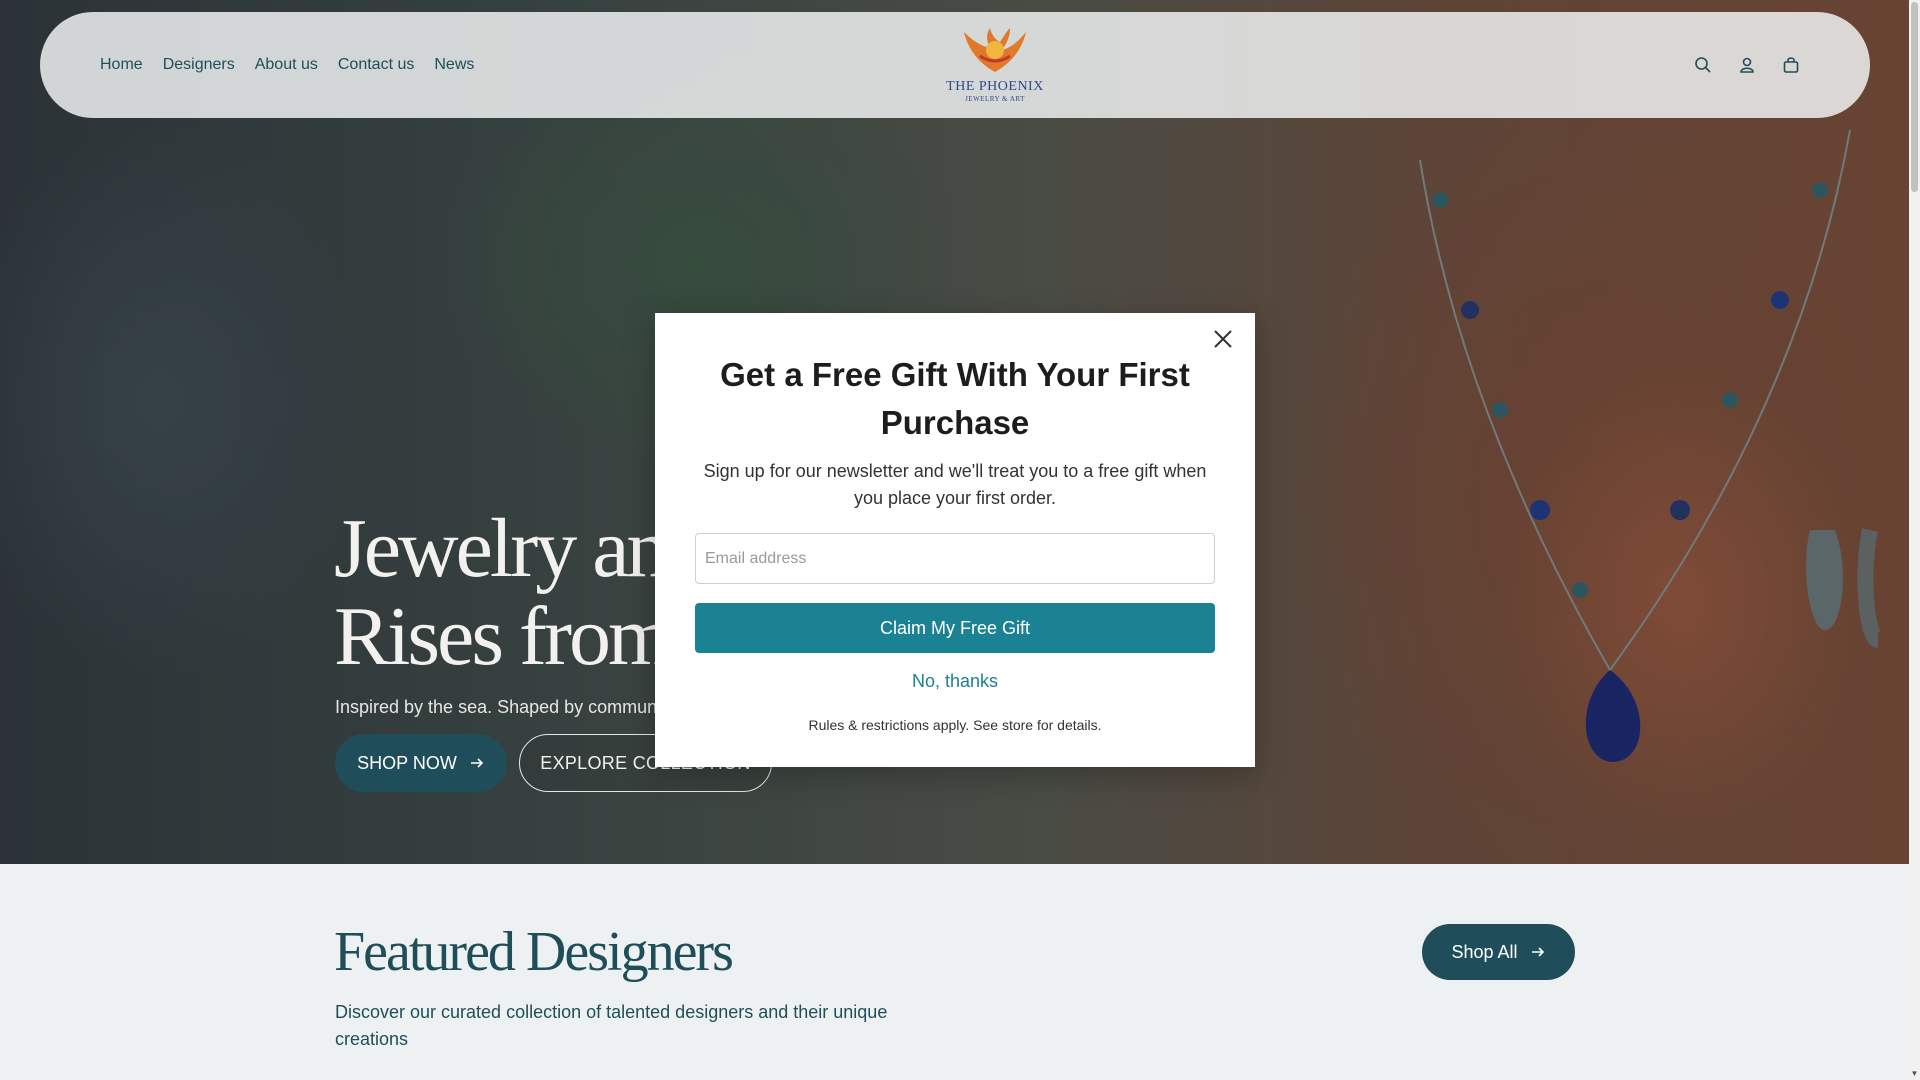 This screenshot has height=1080, width=1920. I want to click on hero-subtitle: Inspired by the sea. Shaped by commun, so click(496, 707).